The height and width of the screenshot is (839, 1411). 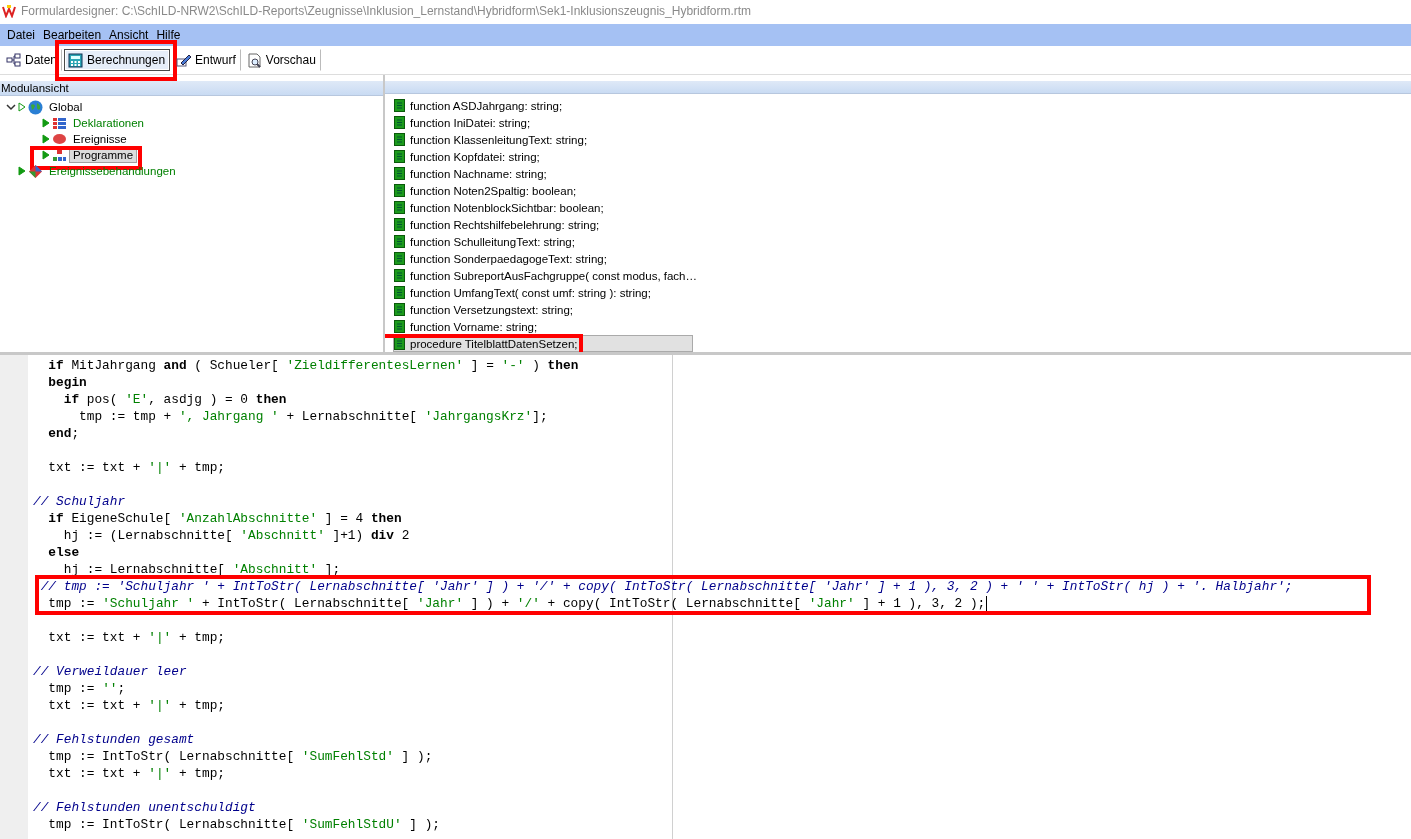 I want to click on code-line: // tmp := 'Schuljahr ' + IntToStr( Lernabschnitte[ 'Jahr' ] ) + '/' + copy( IntToStr( Lernabschnitte[ 'Jahr' ] + 1 ), 3, 2 ) + ' ' + IntToStr( hj ) + '. Halbjahr';, so click(x=666, y=586).